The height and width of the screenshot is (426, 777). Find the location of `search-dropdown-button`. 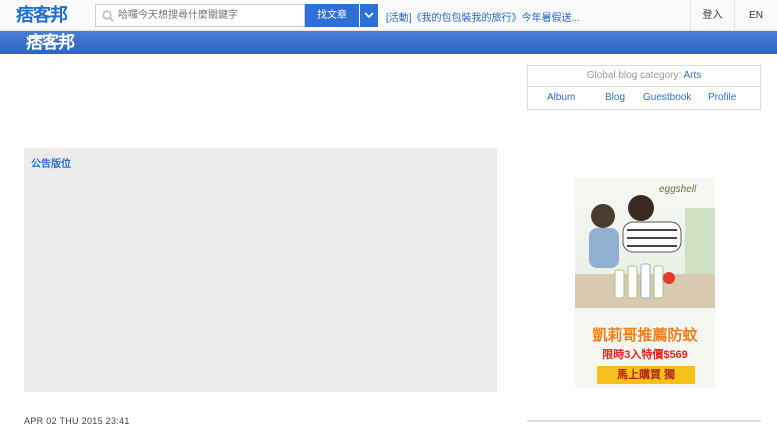

search-dropdown-button is located at coordinates (369, 15).